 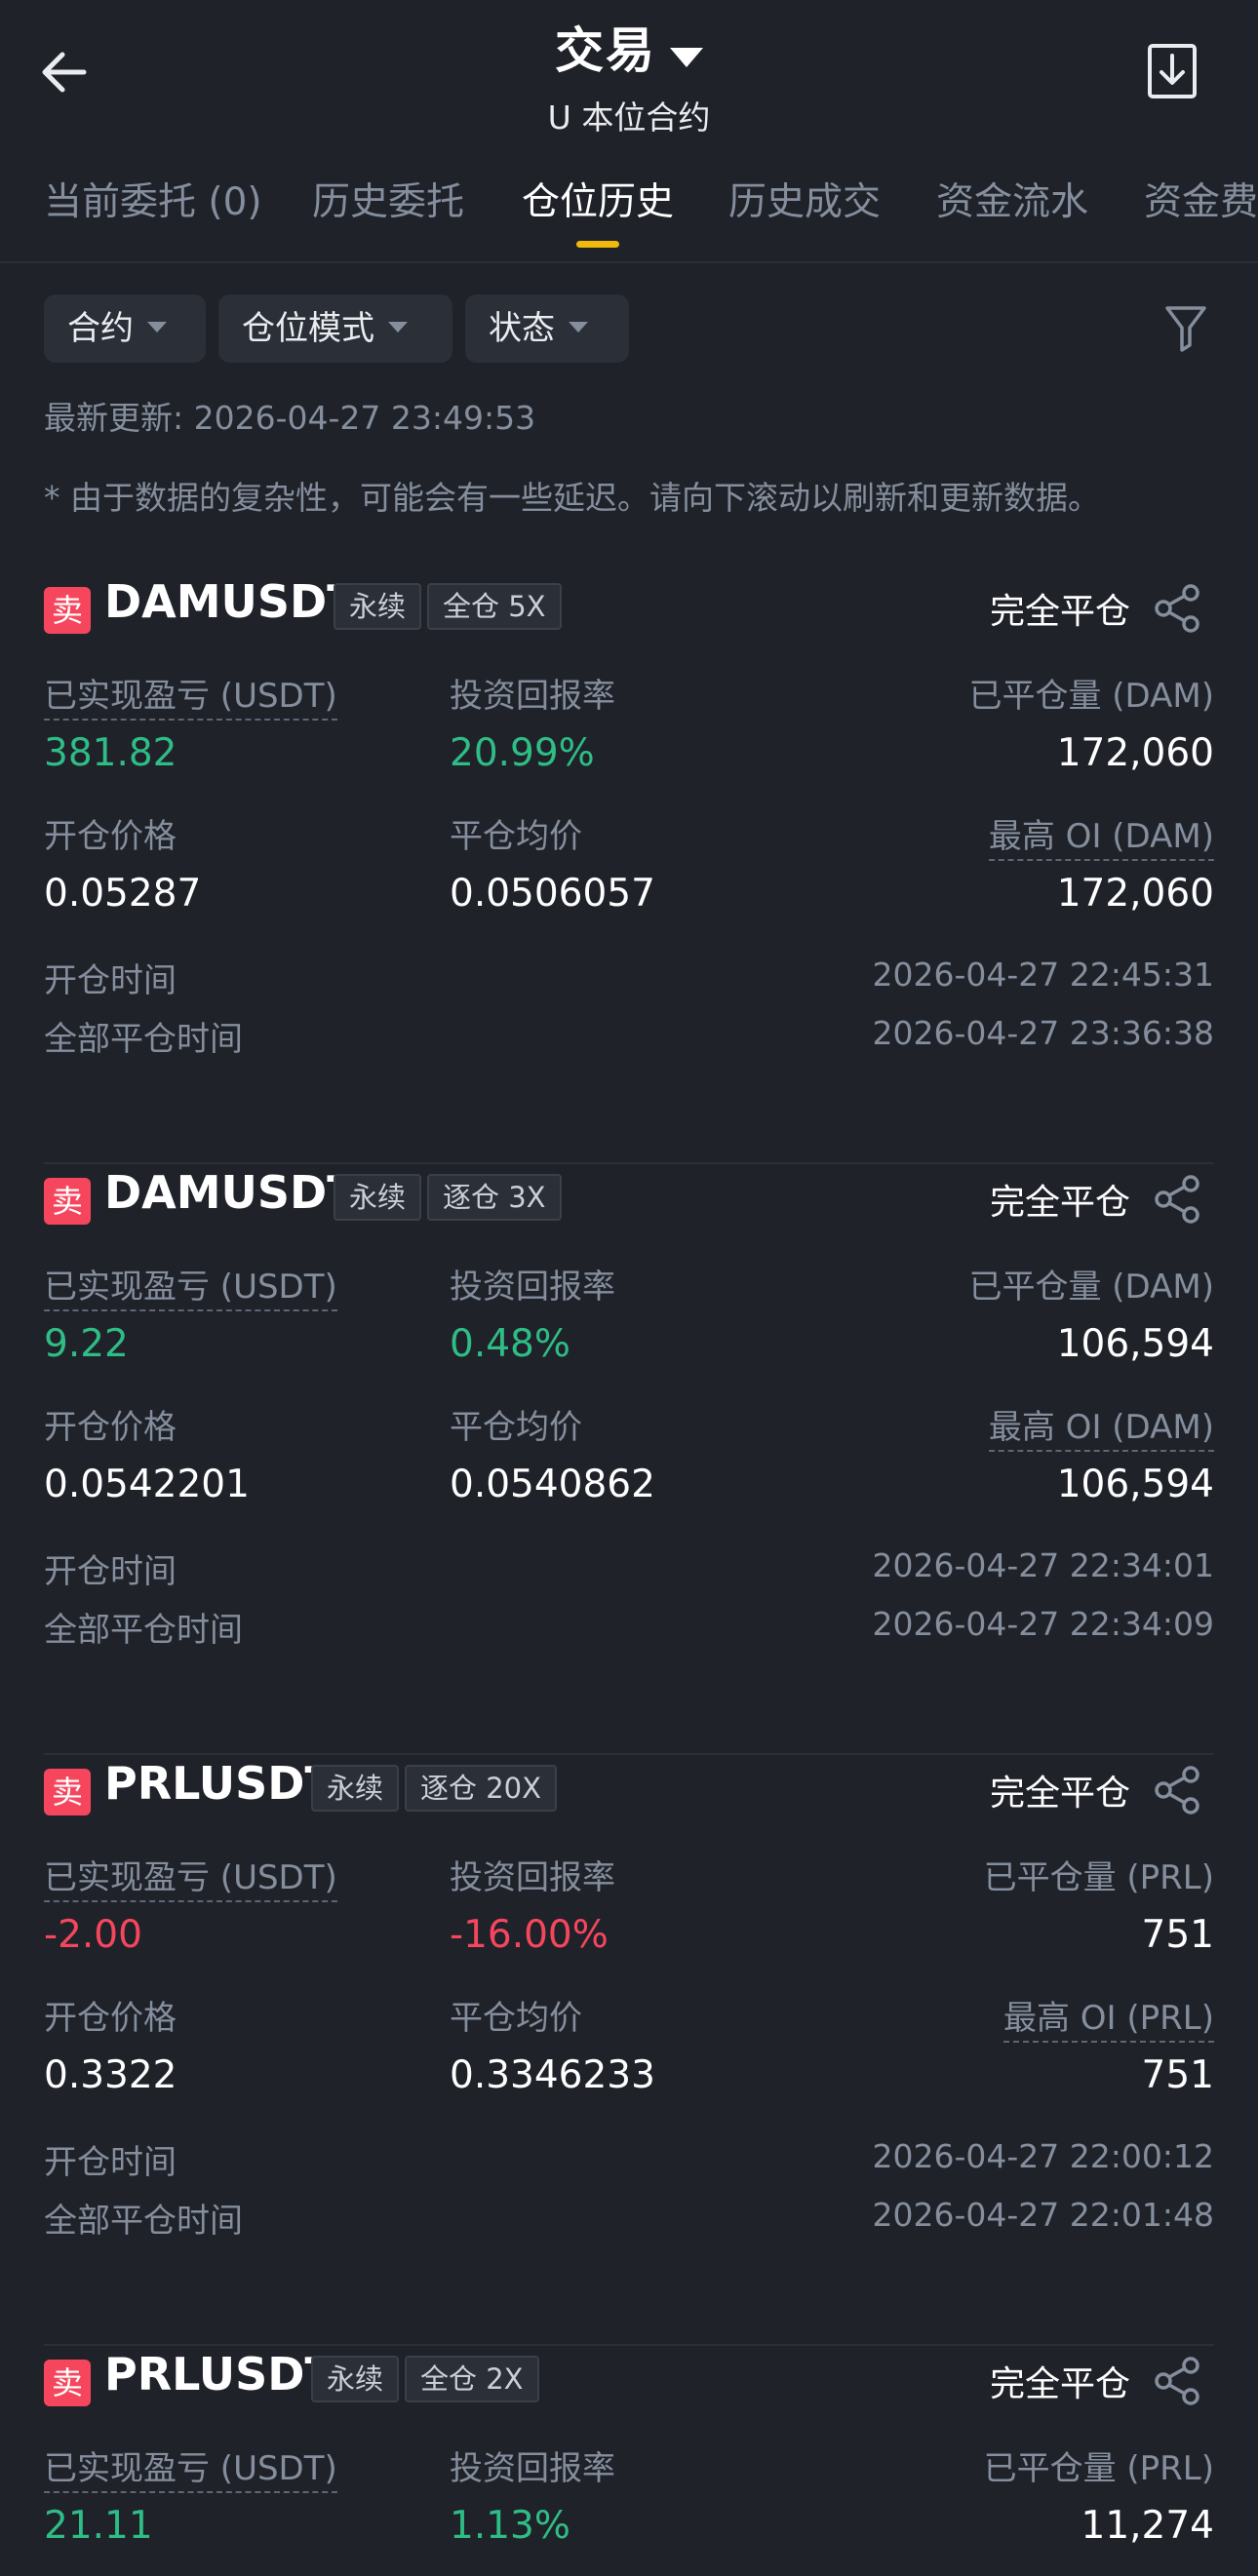 What do you see at coordinates (572, 498) in the screenshot?
I see `data-delay-notice: * 由于数据的复杂性，可能会有一些延迟。请向下滚动以刷新和更新数据。` at bounding box center [572, 498].